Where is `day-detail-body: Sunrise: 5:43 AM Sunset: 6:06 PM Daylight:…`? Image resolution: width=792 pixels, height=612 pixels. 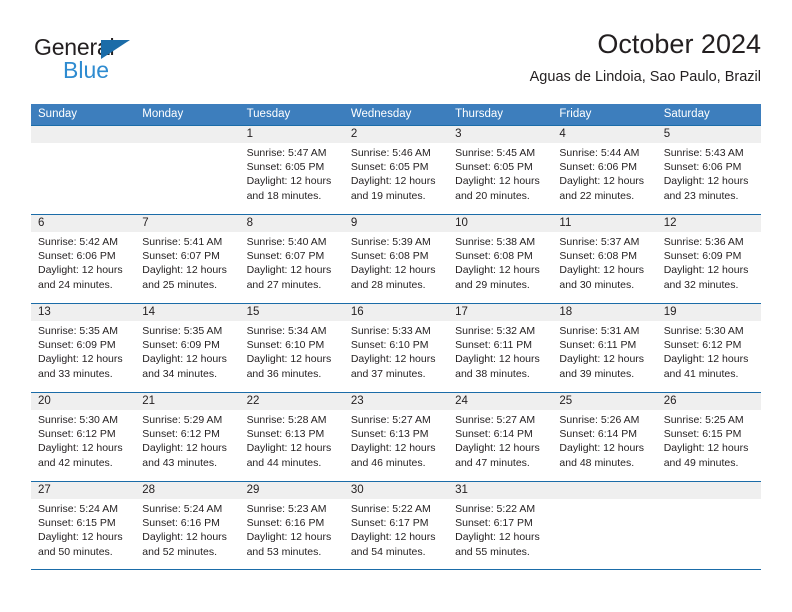
day-detail-body: Sunrise: 5:43 AM Sunset: 6:06 PM Daylight:… is located at coordinates (709, 173).